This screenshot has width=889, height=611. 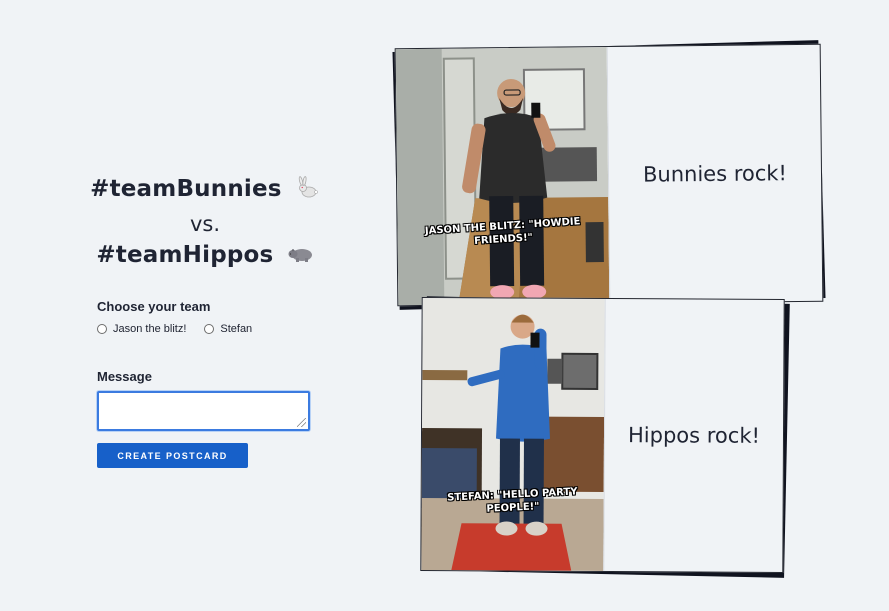 I want to click on radio-stefan-label: Stefan, so click(x=236, y=329).